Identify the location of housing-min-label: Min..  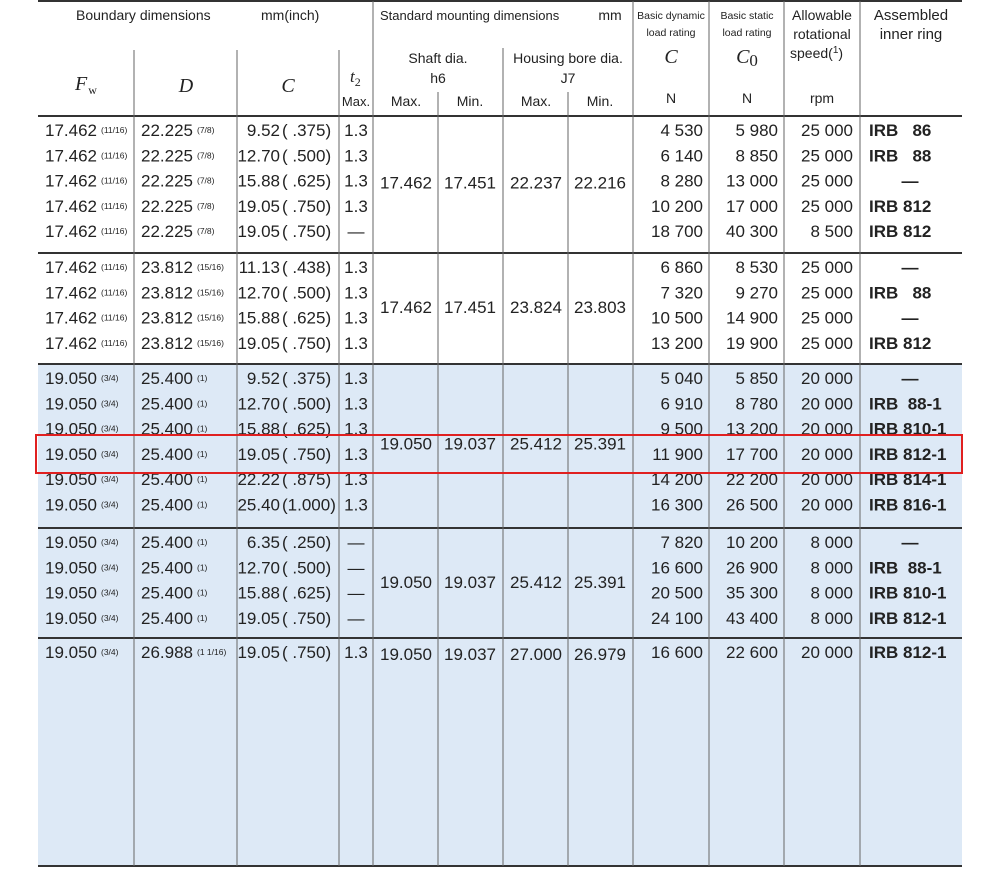
(600, 101).